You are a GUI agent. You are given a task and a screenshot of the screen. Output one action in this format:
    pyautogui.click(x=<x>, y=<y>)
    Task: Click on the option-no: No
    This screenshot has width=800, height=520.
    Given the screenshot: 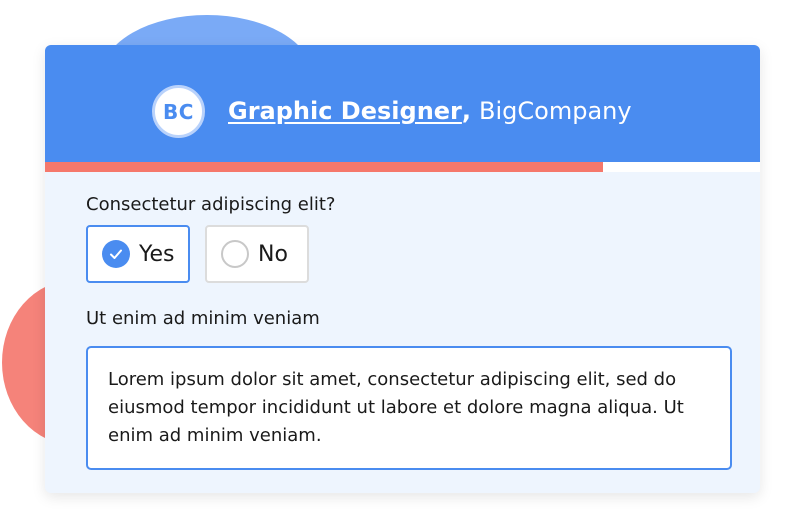 What is the action you would take?
    pyautogui.click(x=257, y=254)
    